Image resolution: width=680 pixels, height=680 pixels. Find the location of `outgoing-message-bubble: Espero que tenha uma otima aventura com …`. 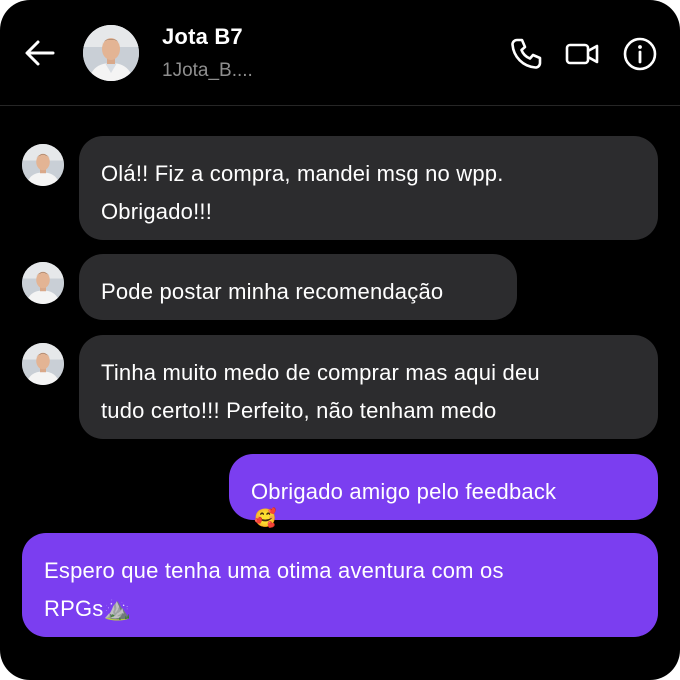

outgoing-message-bubble: Espero que tenha uma otima aventura com … is located at coordinates (340, 585).